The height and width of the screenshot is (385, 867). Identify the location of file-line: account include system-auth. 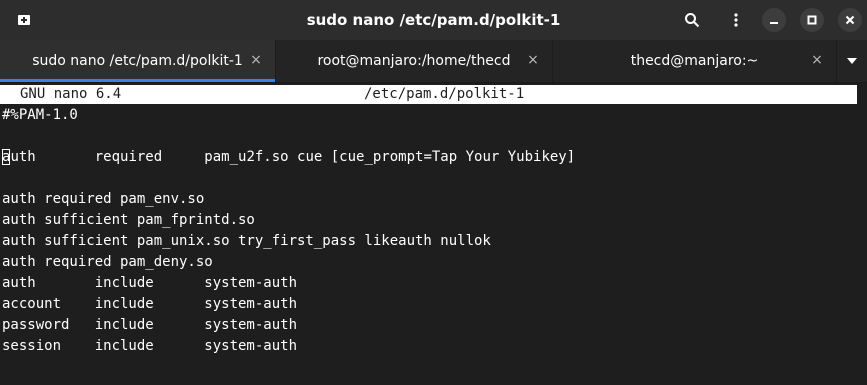
(150, 304).